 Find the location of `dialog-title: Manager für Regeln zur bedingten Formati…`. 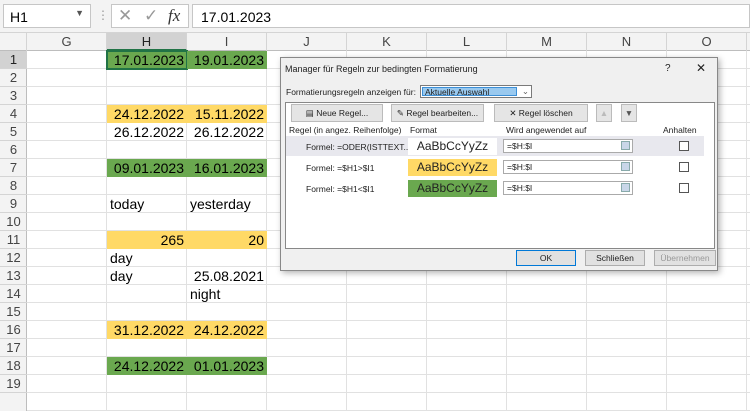

dialog-title: Manager für Regeln zur bedingten Formati… is located at coordinates (381, 69).